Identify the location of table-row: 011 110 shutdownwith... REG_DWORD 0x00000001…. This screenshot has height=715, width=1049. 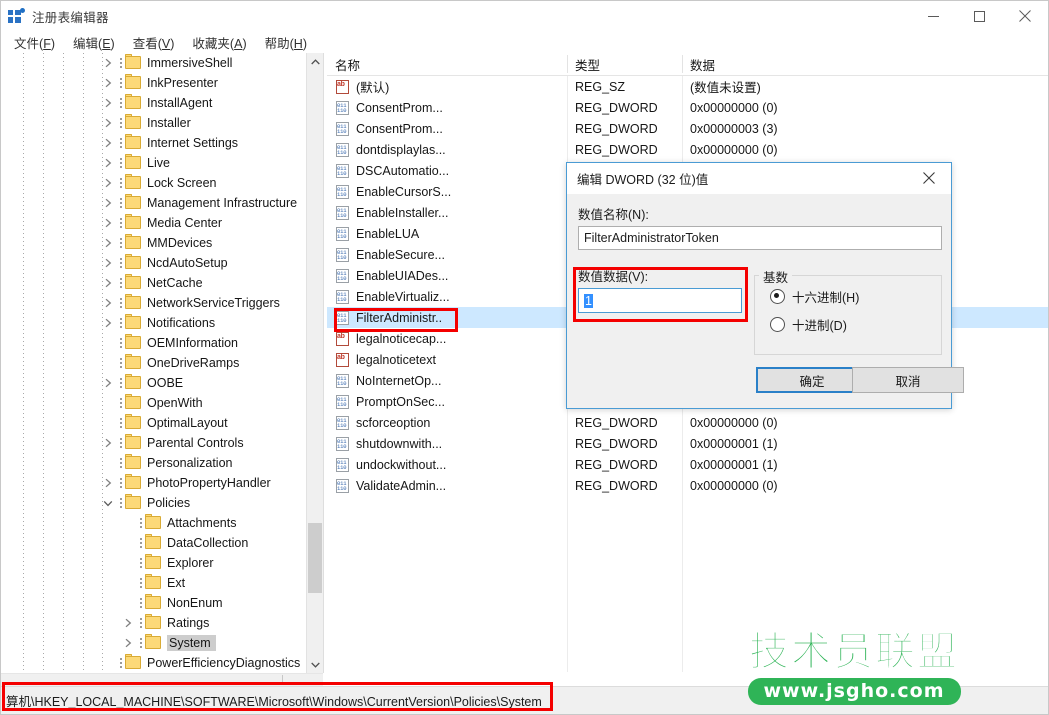
(687, 443).